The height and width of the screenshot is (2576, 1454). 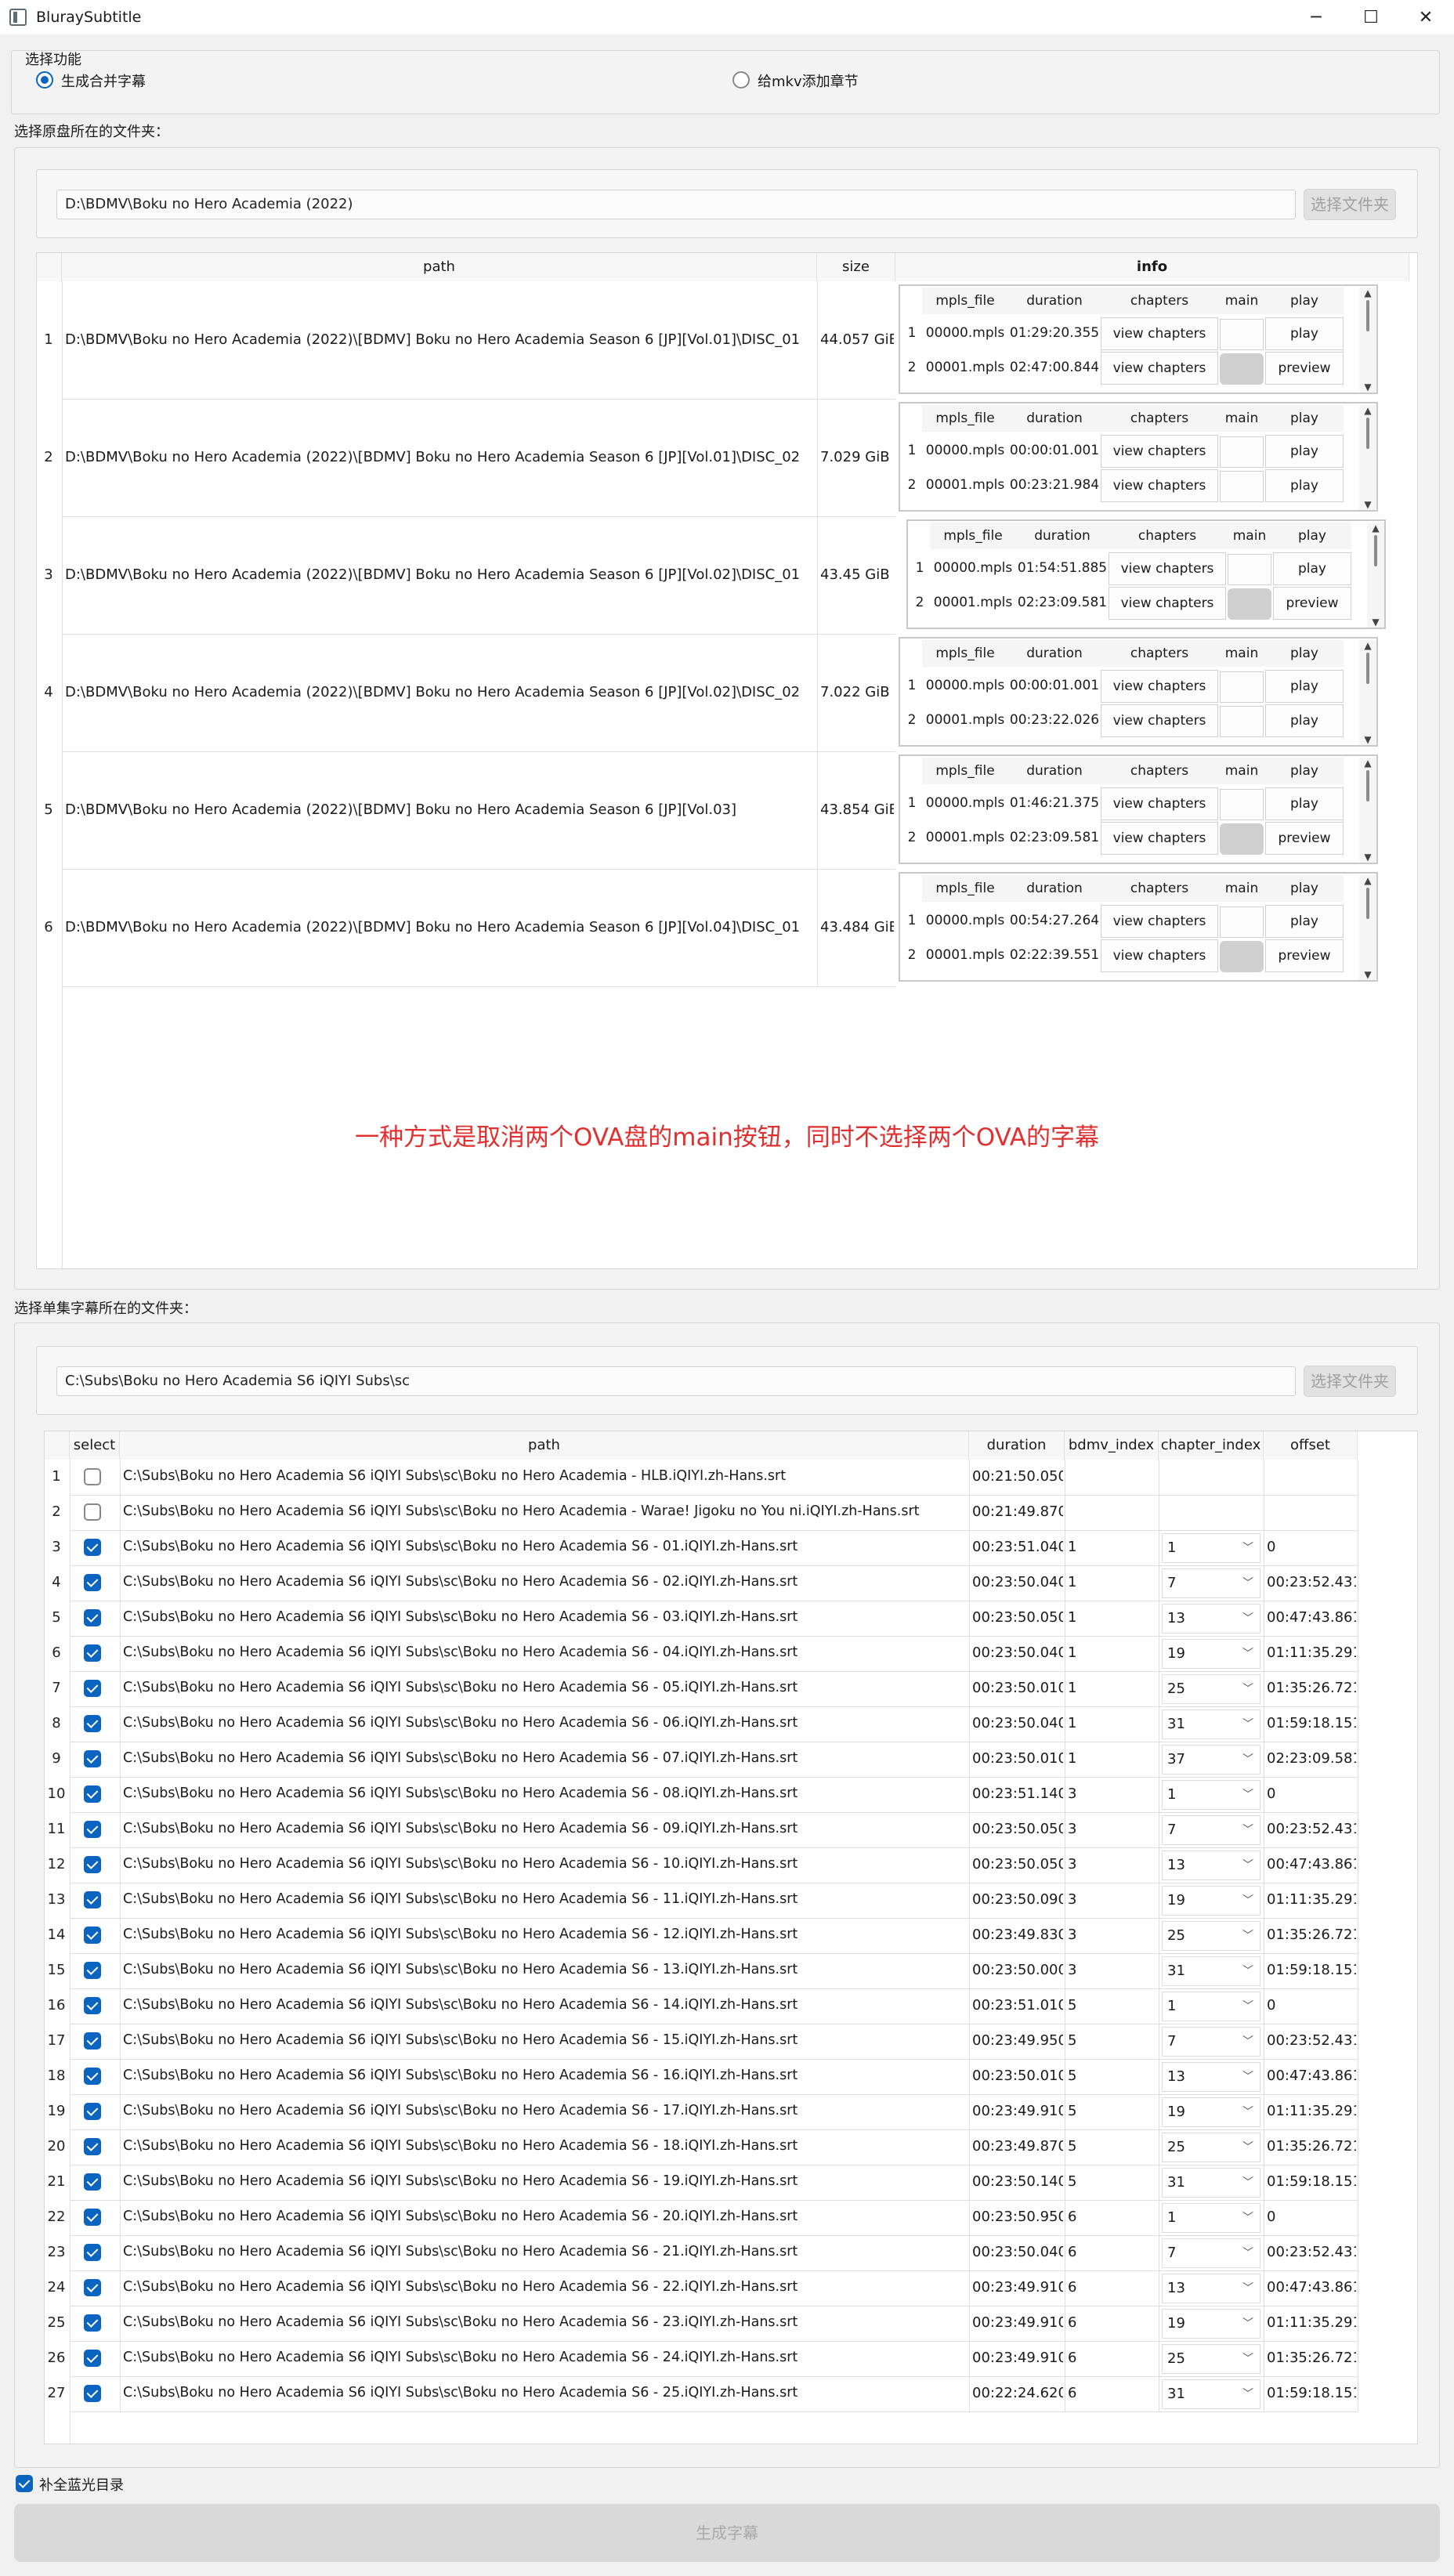 I want to click on subs-col-header-select: select, so click(x=95, y=1446).